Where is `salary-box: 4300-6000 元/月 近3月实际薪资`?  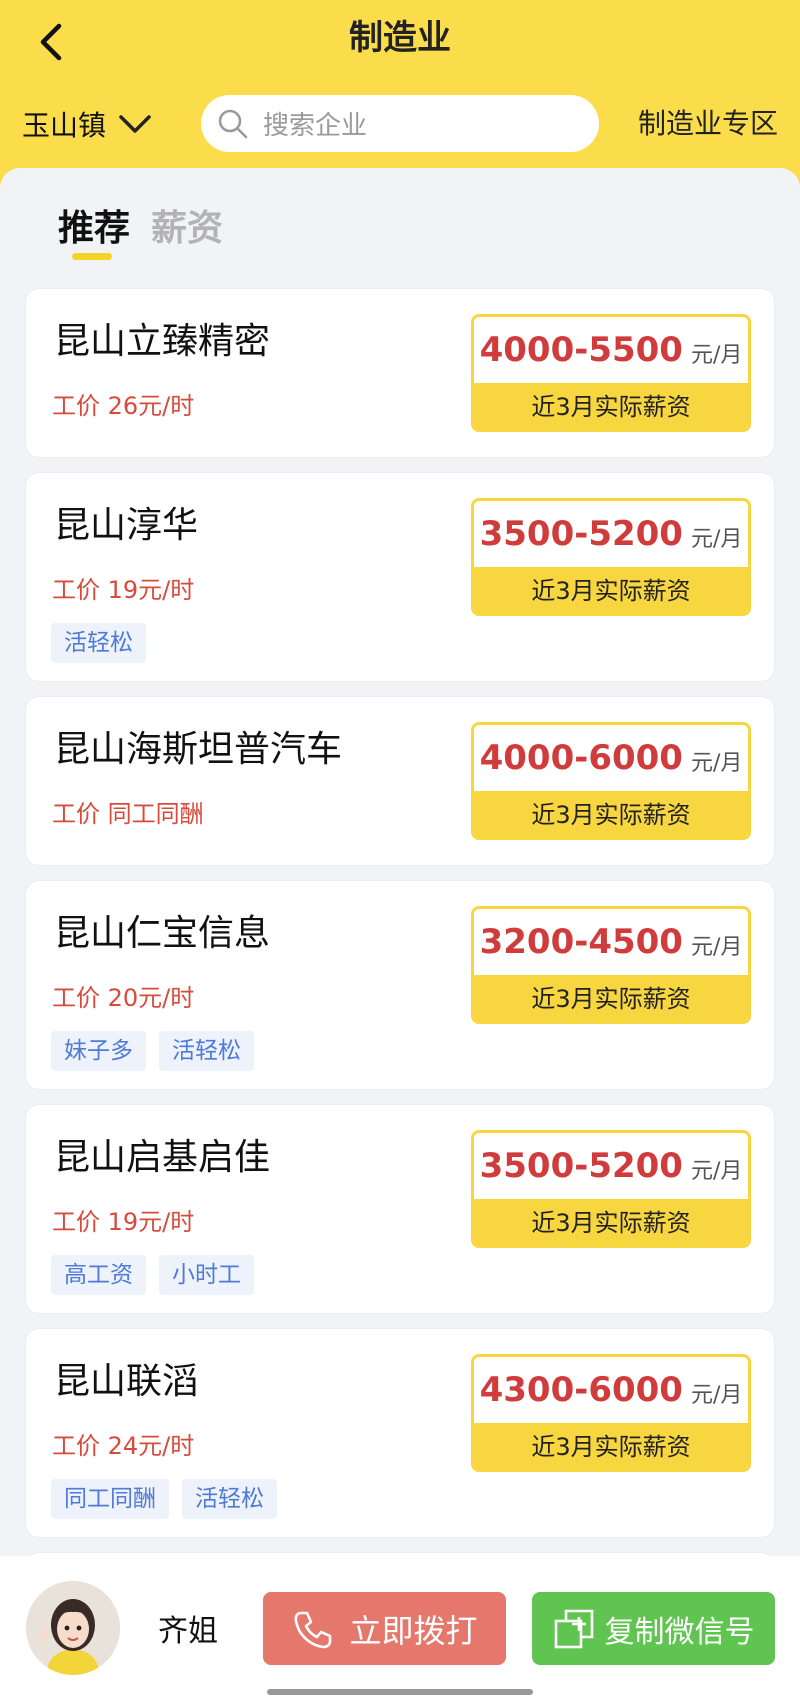
salary-box: 4300-6000 元/月 近3月实际薪资 is located at coordinates (611, 1413).